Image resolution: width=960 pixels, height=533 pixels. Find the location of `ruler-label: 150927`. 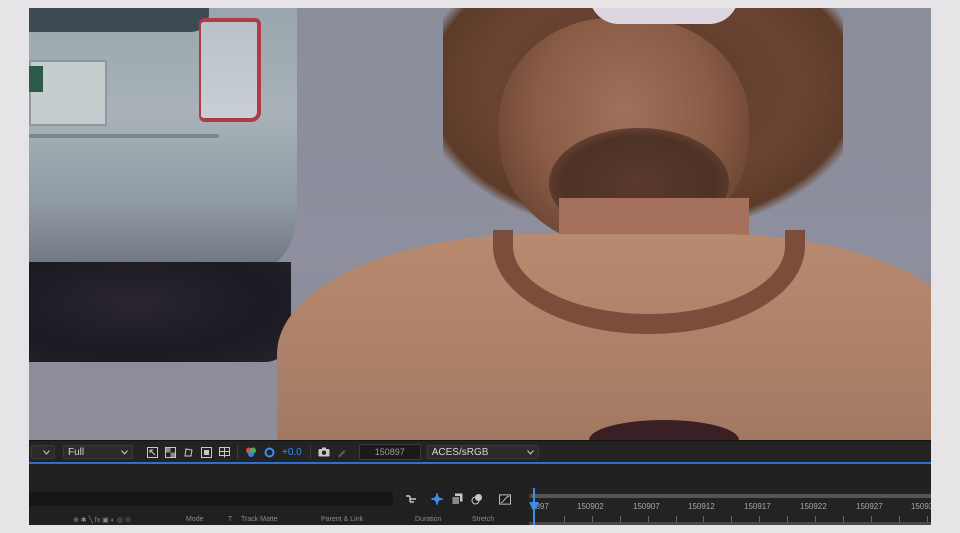

ruler-label: 150927 is located at coordinates (869, 506).